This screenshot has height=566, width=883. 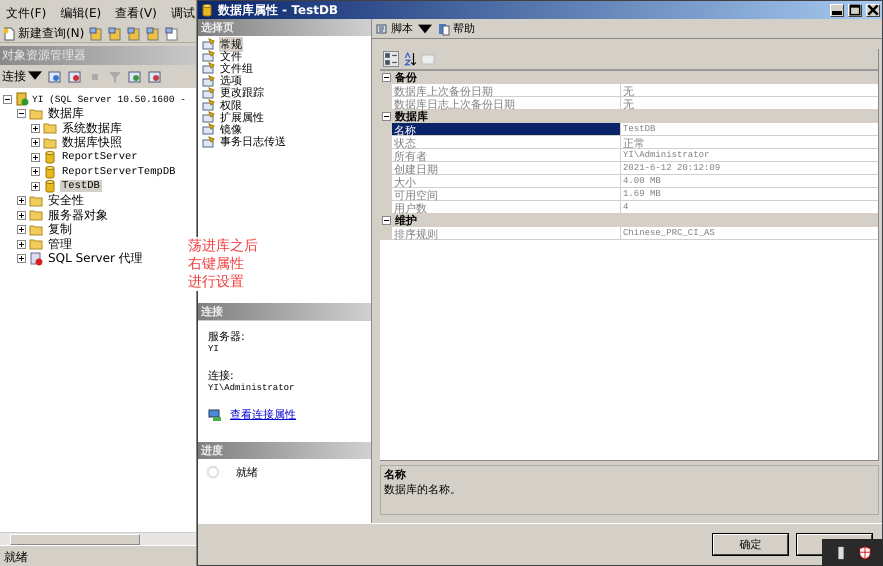 What do you see at coordinates (263, 414) in the screenshot?
I see `connection-properties-link: 查看连接属性` at bounding box center [263, 414].